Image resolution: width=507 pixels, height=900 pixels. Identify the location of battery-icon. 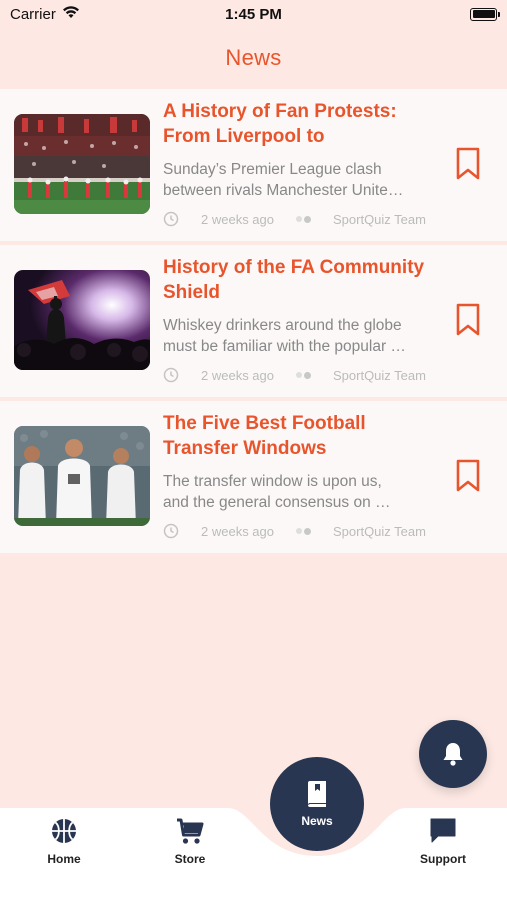
(485, 14).